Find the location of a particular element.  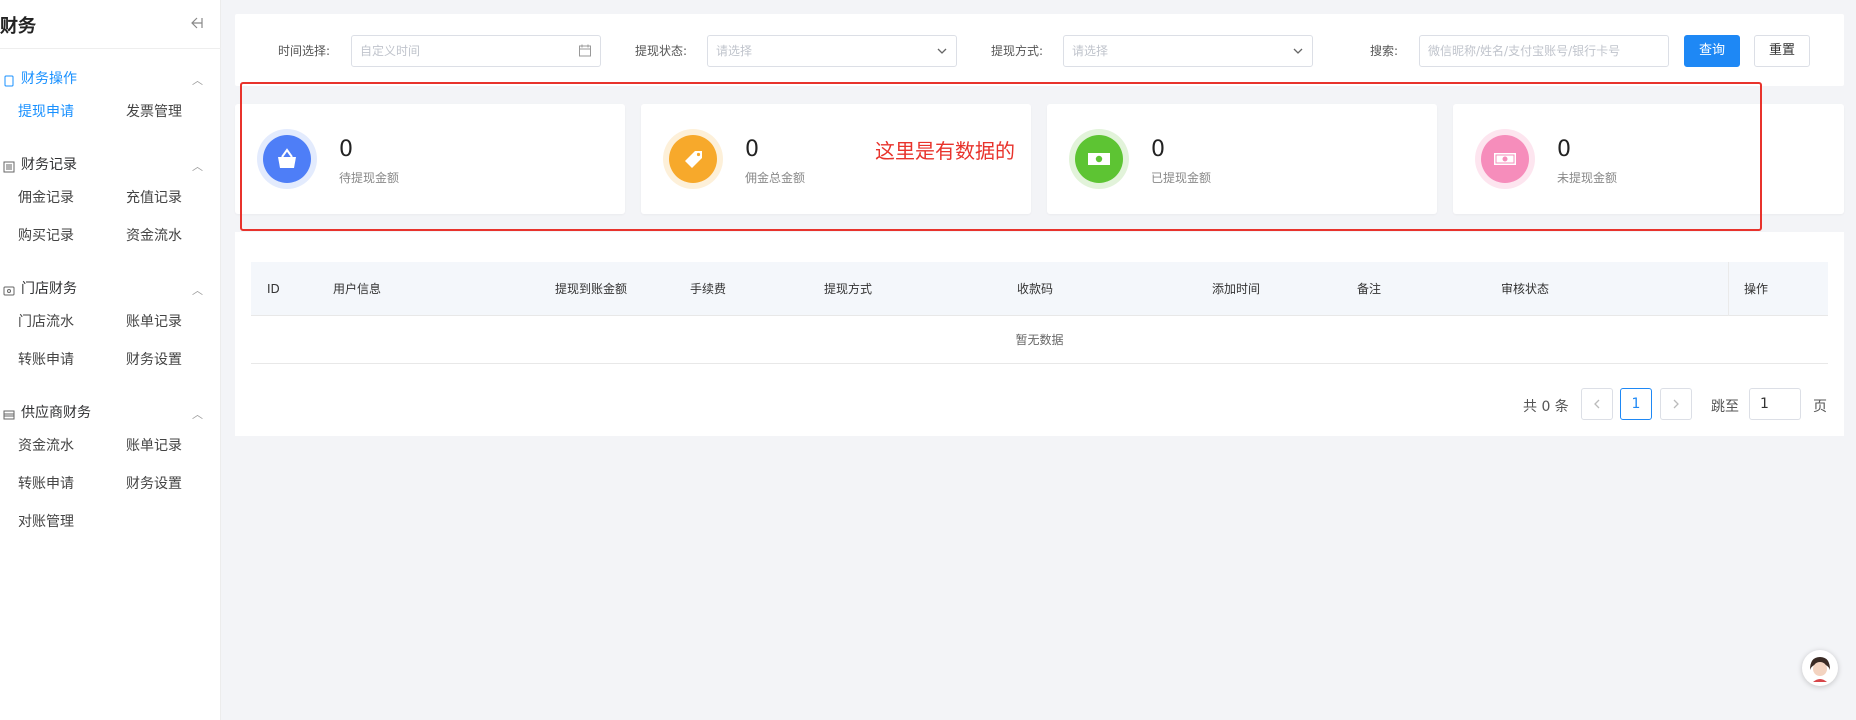

column-header: 审核状态 is located at coordinates (1525, 289).